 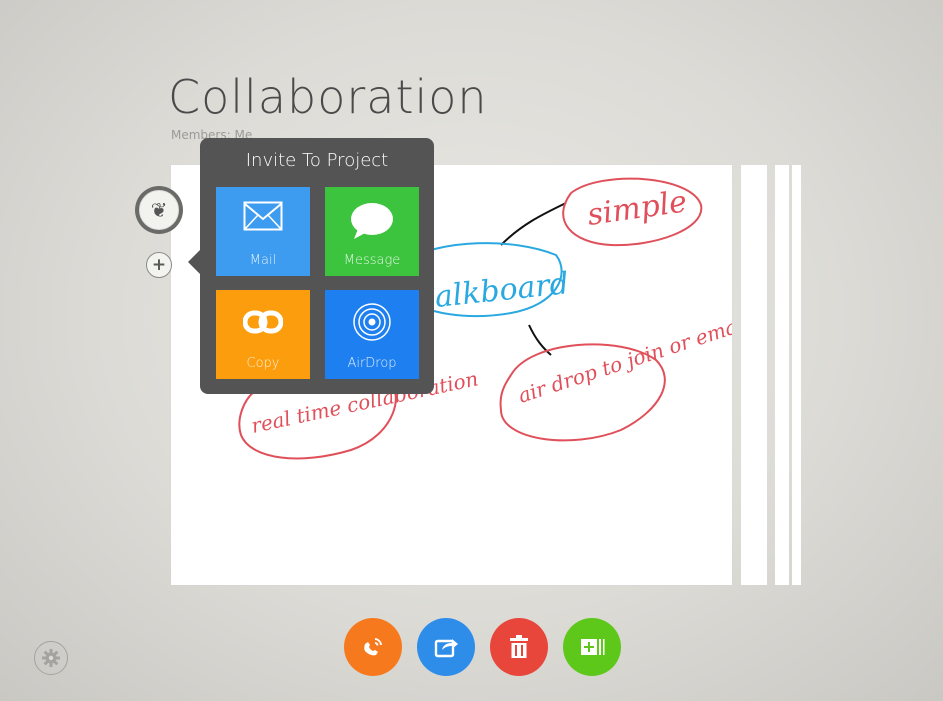 I want to click on airdrop-icon, so click(x=372, y=322).